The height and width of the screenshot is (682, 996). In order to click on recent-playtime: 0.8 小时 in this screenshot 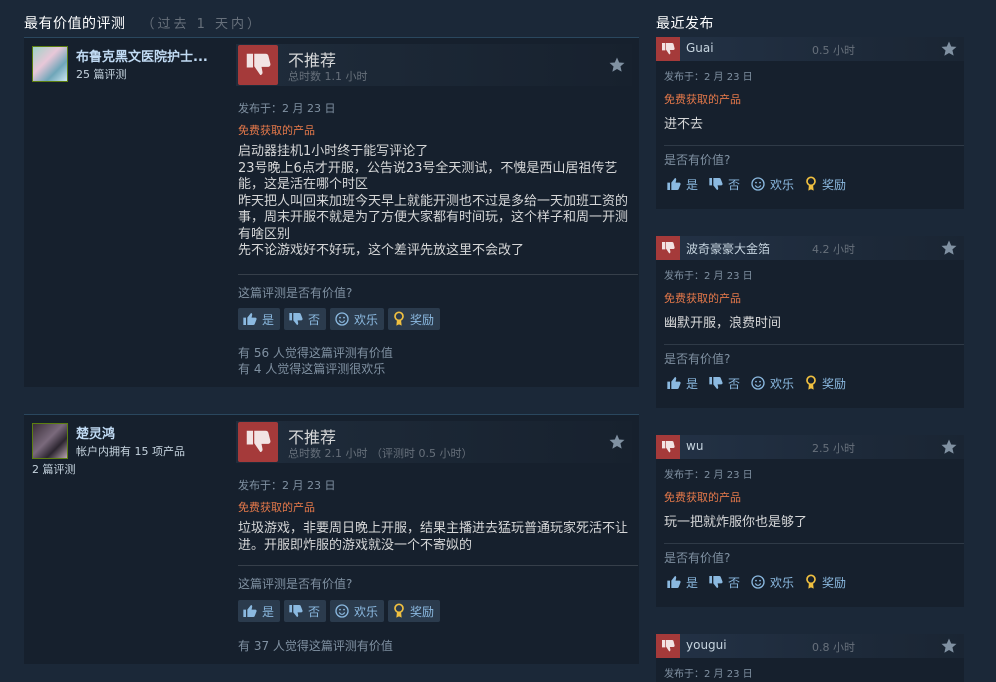, I will do `click(833, 647)`.